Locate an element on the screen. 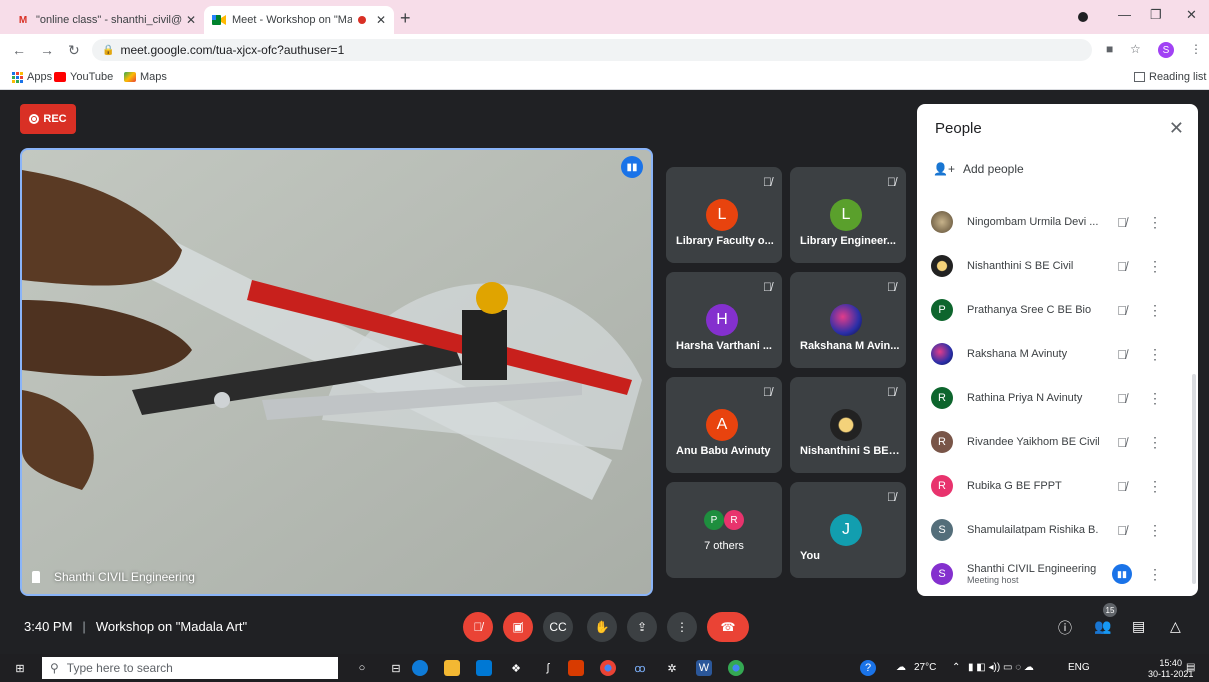  cortana-icon: ○ is located at coordinates (362, 668).